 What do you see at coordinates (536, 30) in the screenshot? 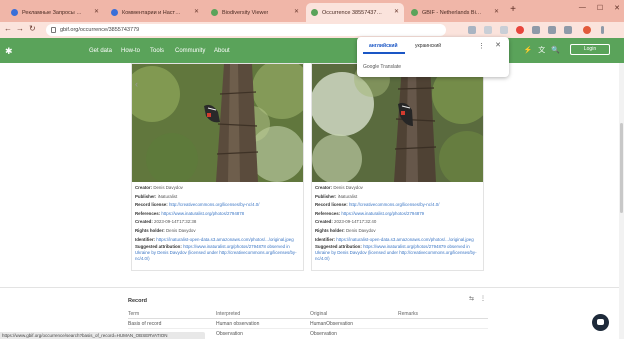
I see `extensions-puzzle-icon` at bounding box center [536, 30].